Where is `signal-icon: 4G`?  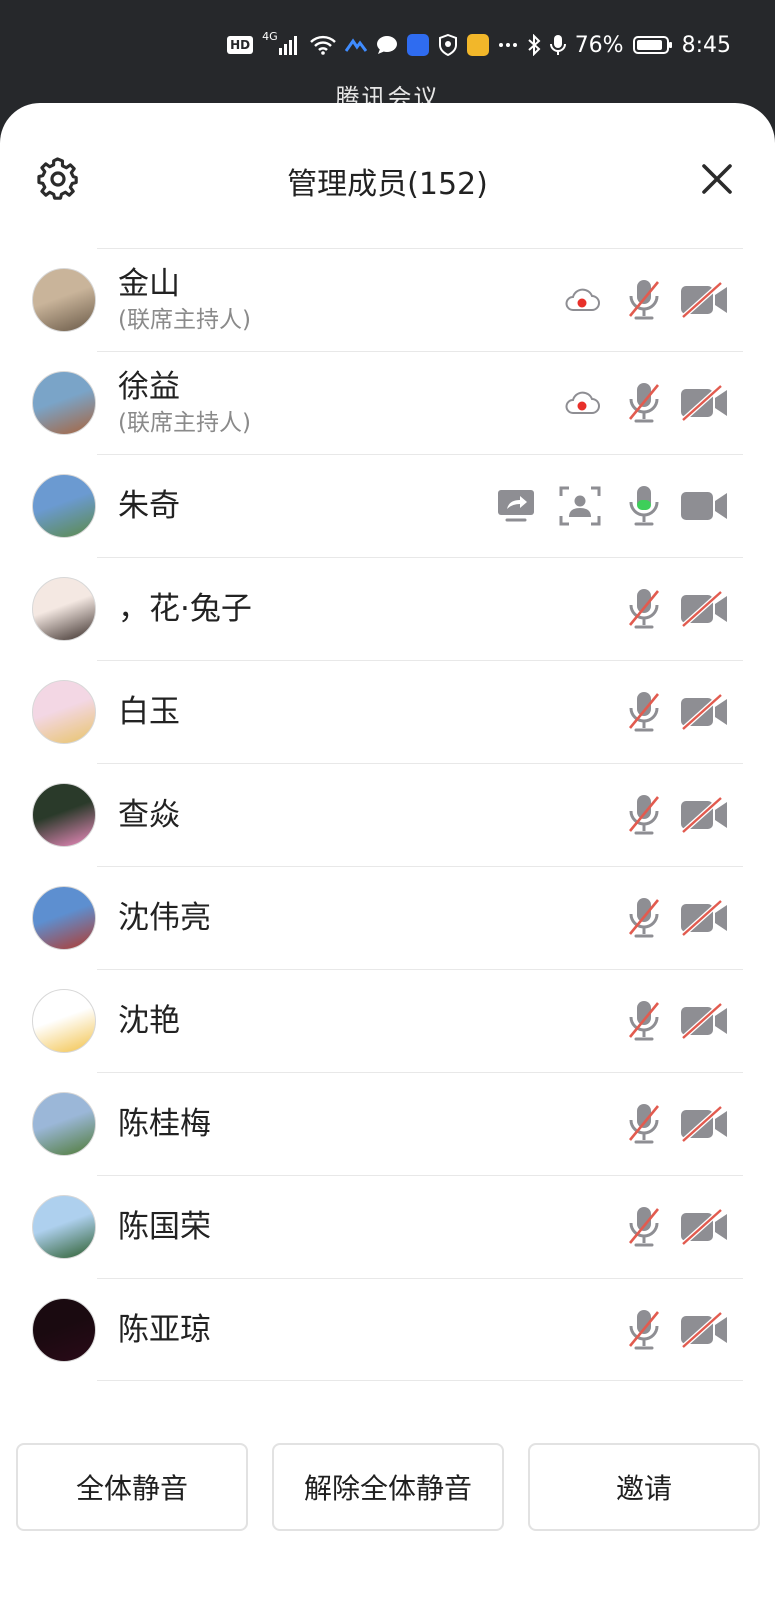
signal-icon: 4G is located at coordinates (281, 42).